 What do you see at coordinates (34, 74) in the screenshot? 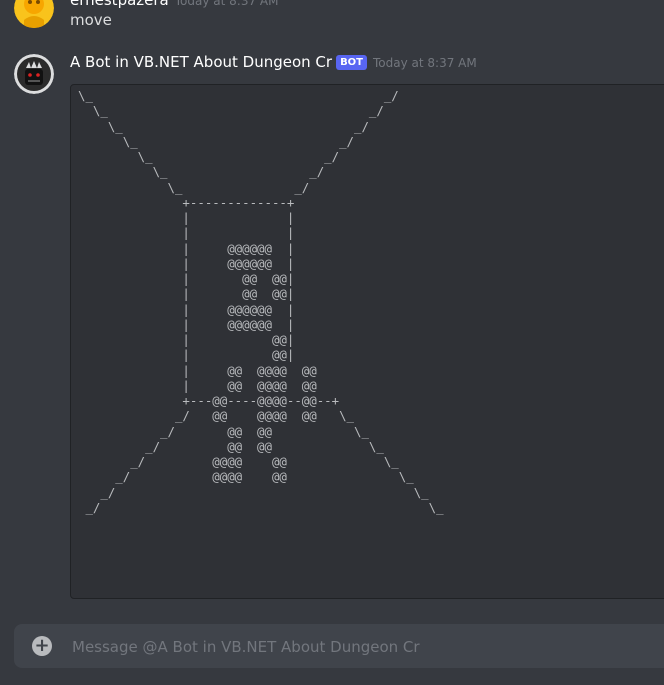
I see `avatar-bot` at bounding box center [34, 74].